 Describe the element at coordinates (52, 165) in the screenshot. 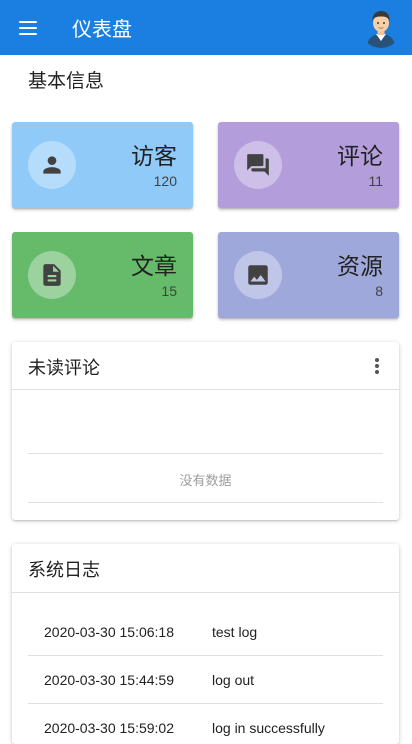

I see `person-icon` at that location.